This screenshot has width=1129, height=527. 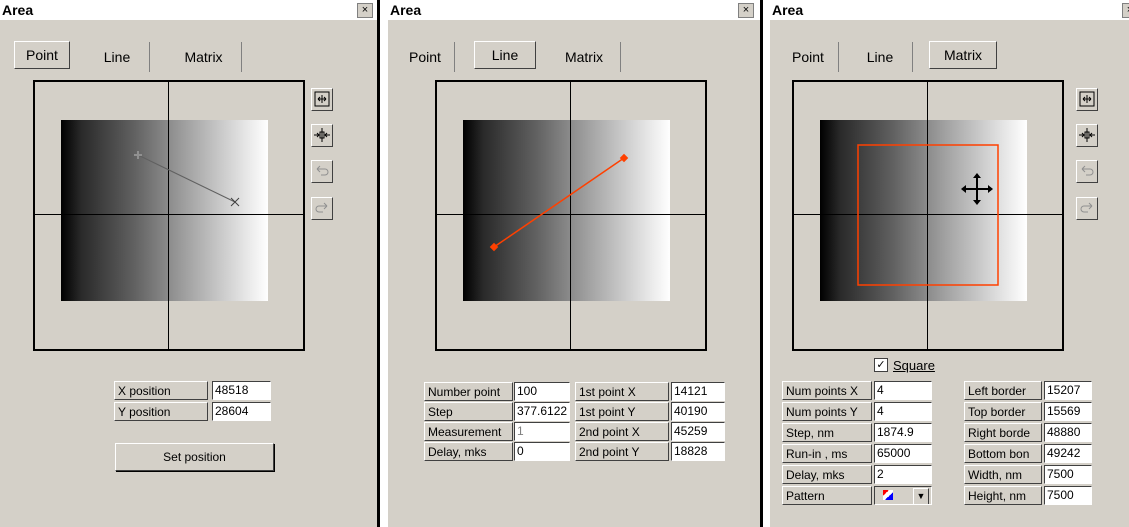 What do you see at coordinates (903, 474) in the screenshot?
I see `delay-input: 2` at bounding box center [903, 474].